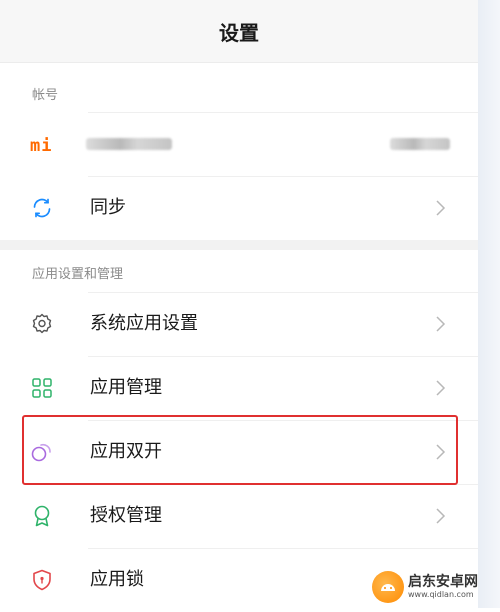  I want to click on account-id-blurred, so click(420, 144).